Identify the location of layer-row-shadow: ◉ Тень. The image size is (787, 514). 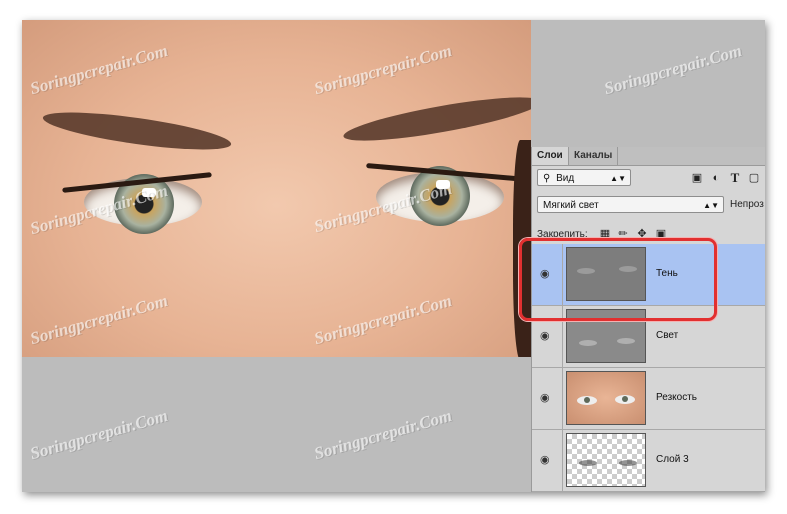
(648, 275).